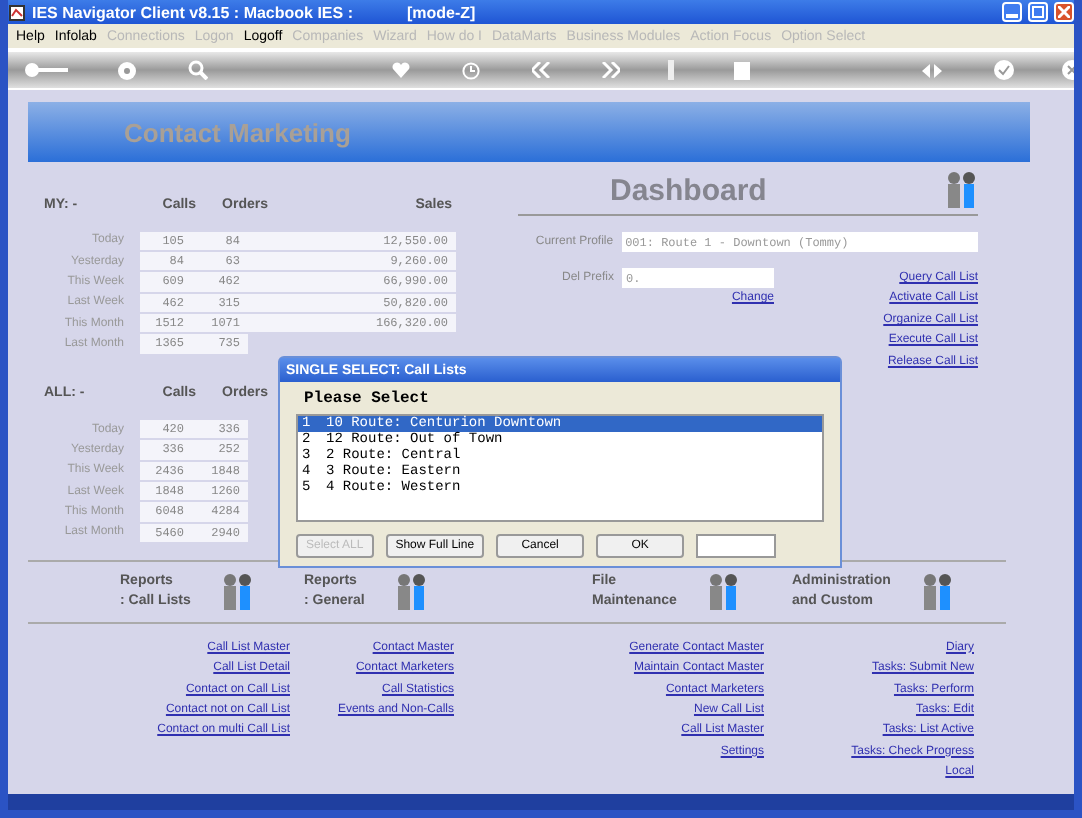 The width and height of the screenshot is (1082, 818). I want to click on banner-title: Contact Marketing, so click(237, 132).